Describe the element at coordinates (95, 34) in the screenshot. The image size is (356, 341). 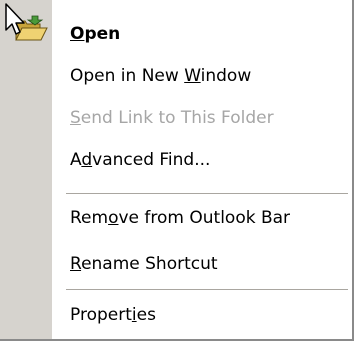
I see `menu-item-label: Open` at that location.